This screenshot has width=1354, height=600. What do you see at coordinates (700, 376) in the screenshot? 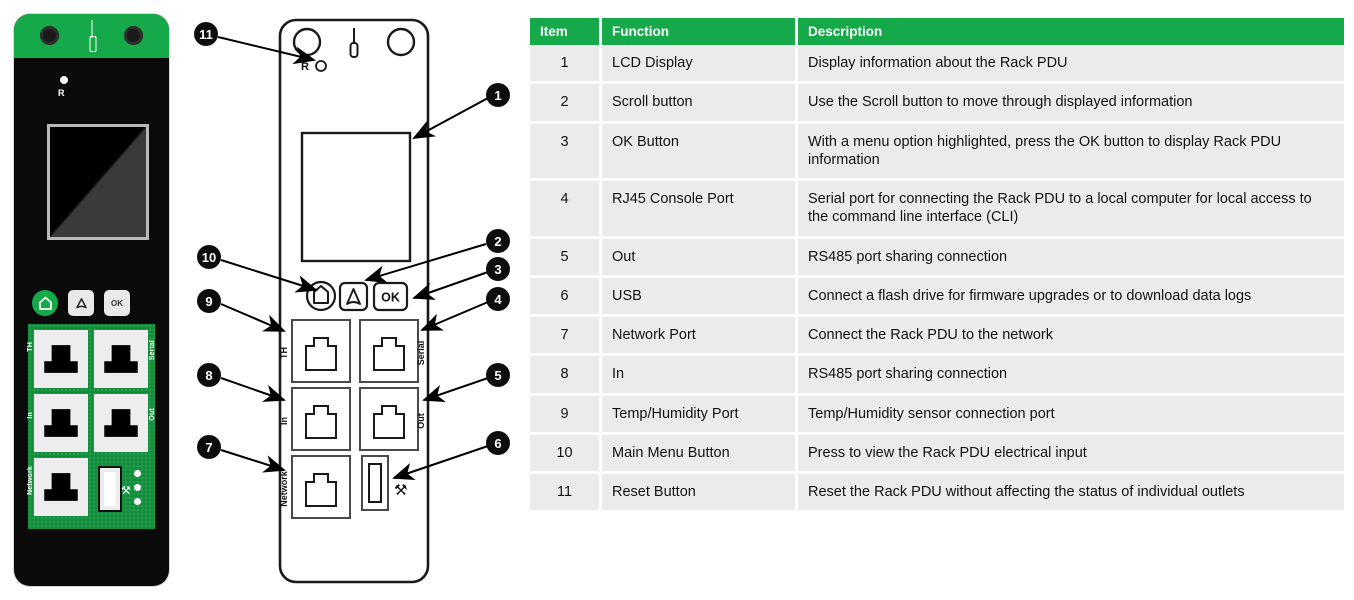
I see `cell-function: In` at bounding box center [700, 376].